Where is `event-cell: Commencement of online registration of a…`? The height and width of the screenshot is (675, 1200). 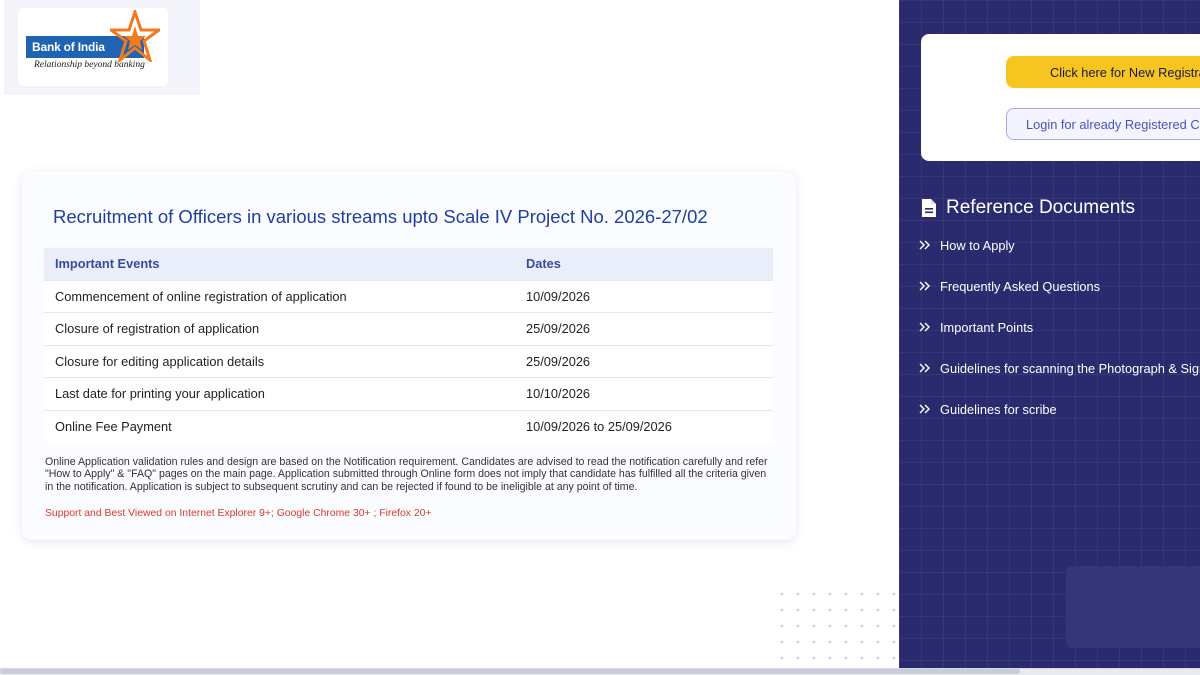
event-cell: Commencement of online registration of a… is located at coordinates (279, 296).